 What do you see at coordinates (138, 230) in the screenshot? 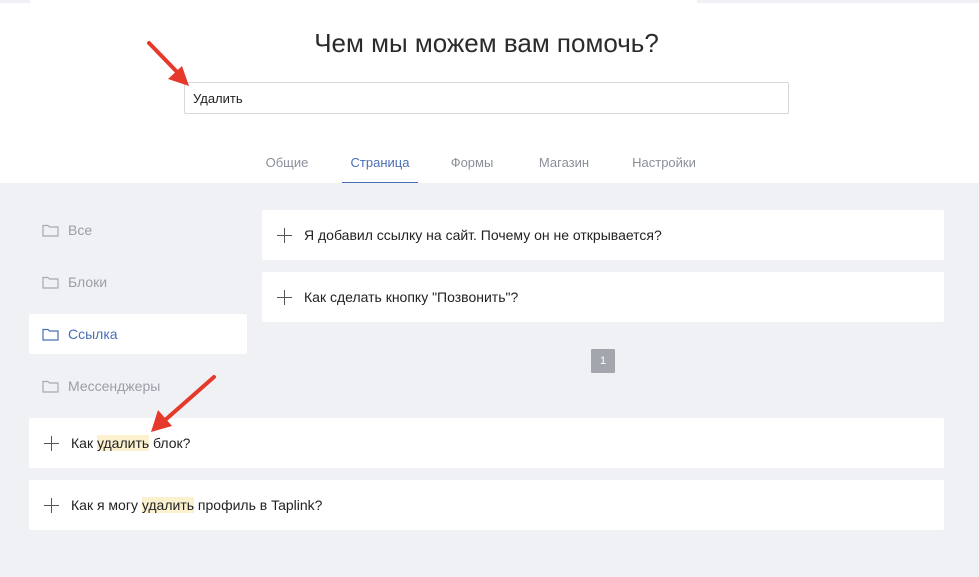
I see `sidebar-item-all: Все` at bounding box center [138, 230].